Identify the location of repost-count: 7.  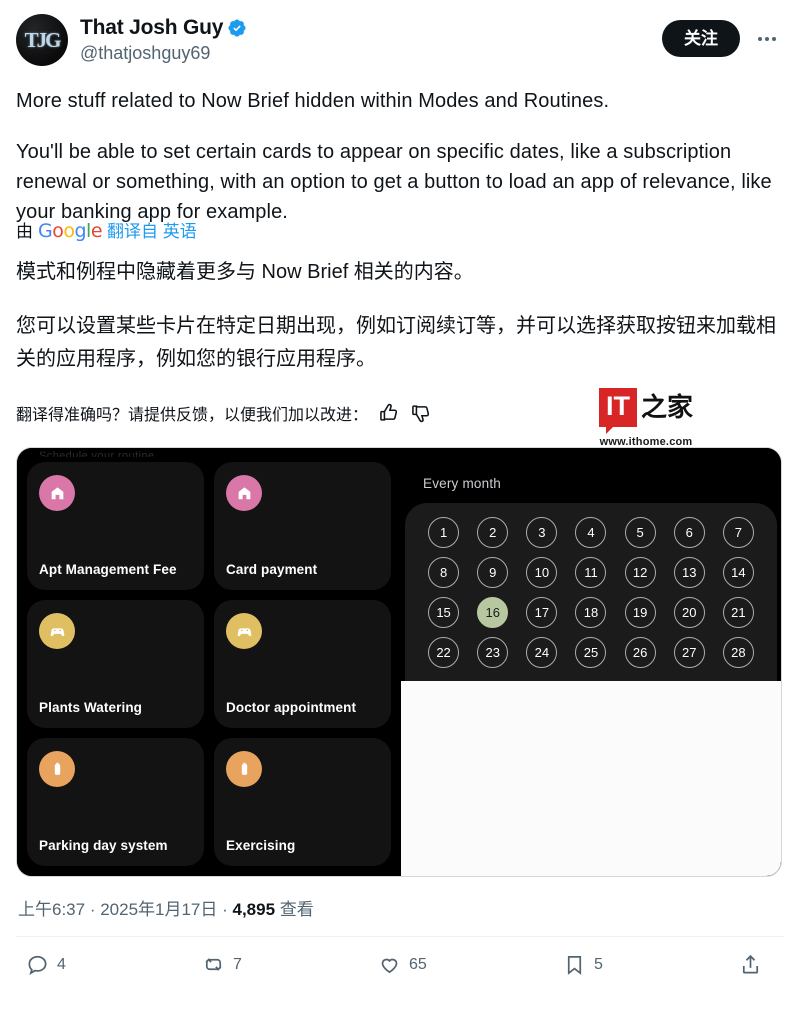
(237, 964).